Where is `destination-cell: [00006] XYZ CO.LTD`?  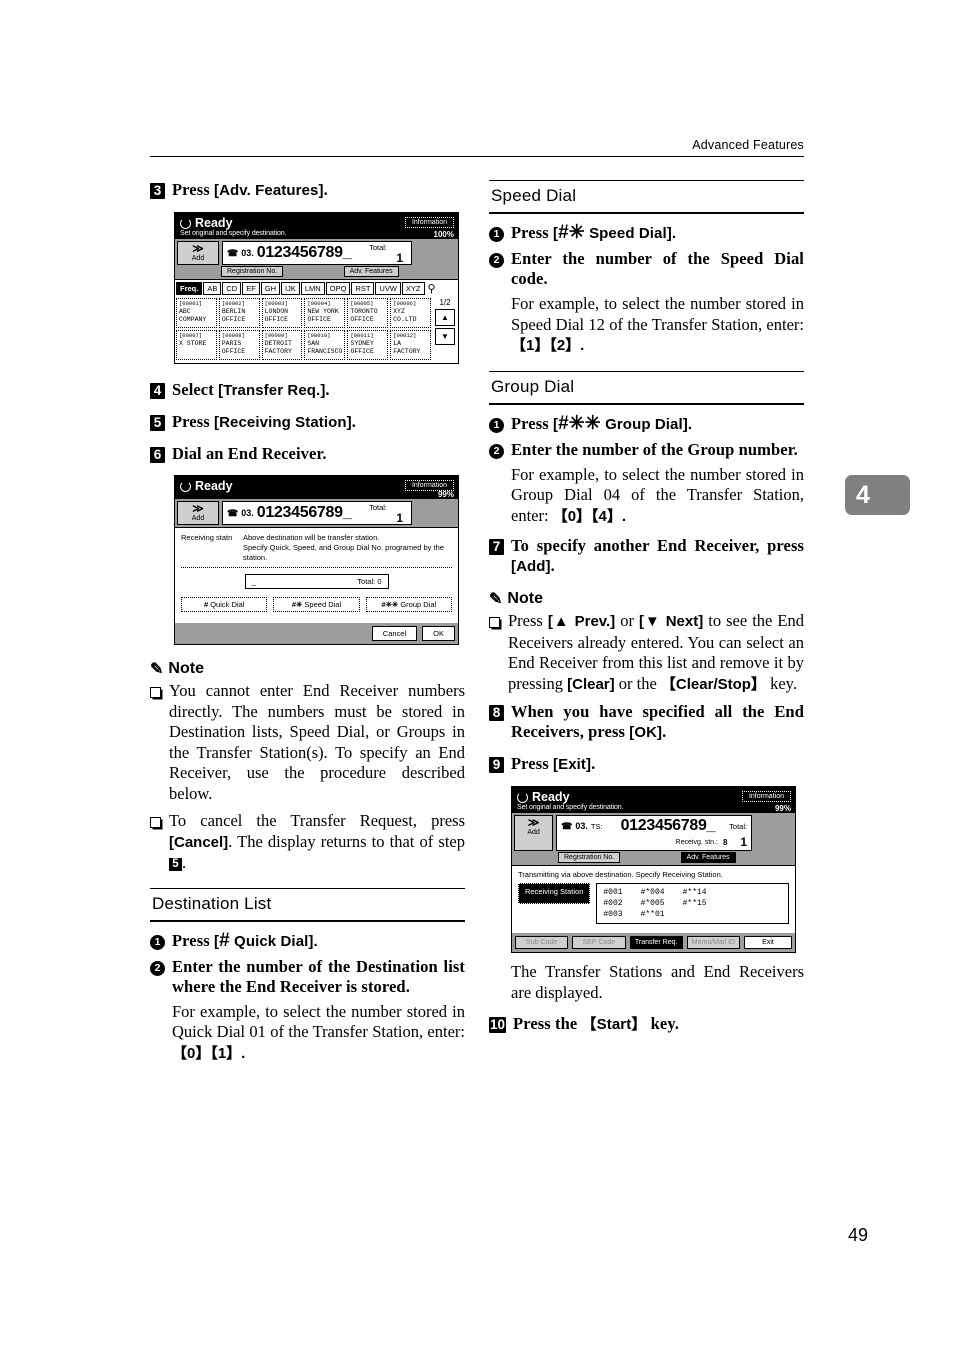 destination-cell: [00006] XYZ CO.LTD is located at coordinates (410, 313).